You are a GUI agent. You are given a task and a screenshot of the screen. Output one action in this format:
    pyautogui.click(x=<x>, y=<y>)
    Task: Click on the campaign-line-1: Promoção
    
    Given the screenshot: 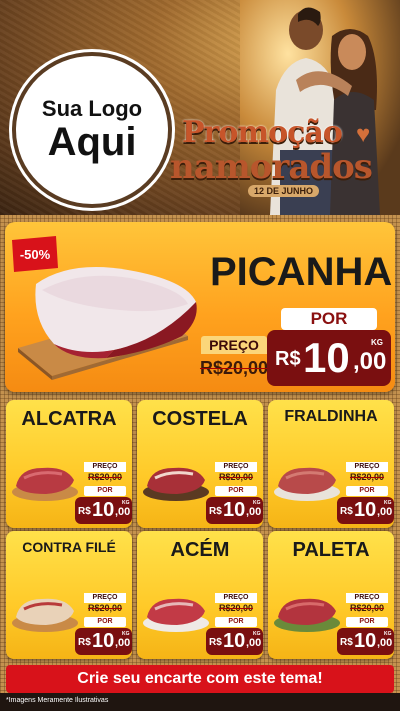 What is the action you would take?
    pyautogui.click(x=262, y=132)
    